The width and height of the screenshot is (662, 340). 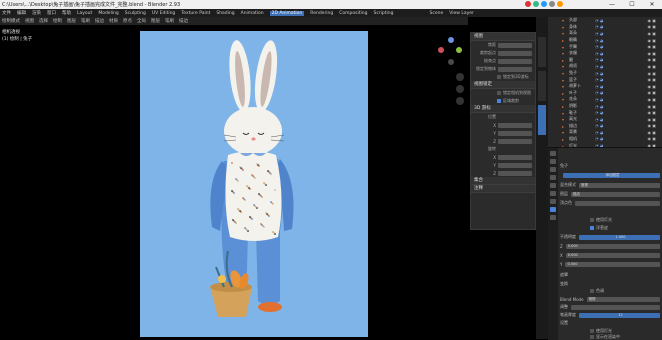 What do you see at coordinates (460, 101) in the screenshot?
I see `camera-icon` at bounding box center [460, 101].